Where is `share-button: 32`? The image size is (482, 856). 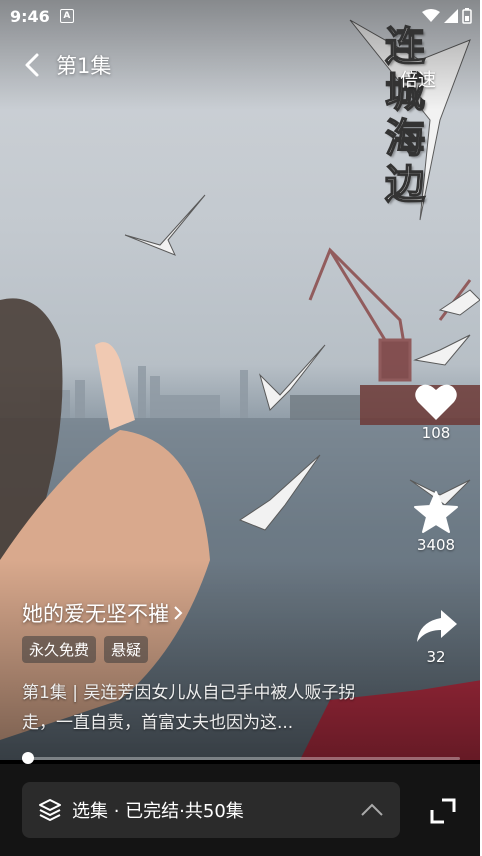
share-button: 32 is located at coordinates (436, 636).